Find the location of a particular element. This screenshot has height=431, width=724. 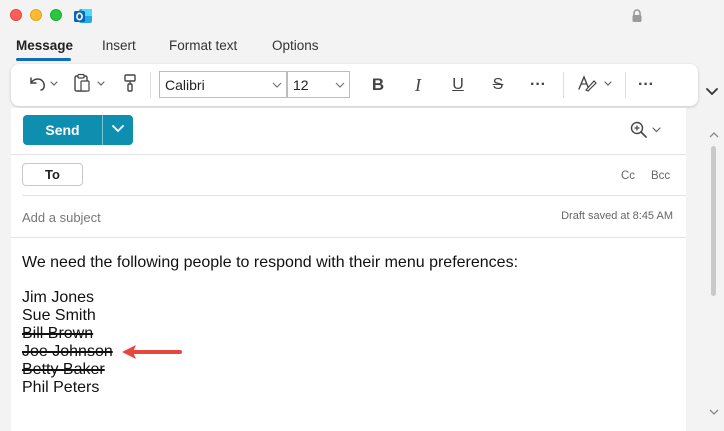

scroll-up-icon is located at coordinates (714, 135).